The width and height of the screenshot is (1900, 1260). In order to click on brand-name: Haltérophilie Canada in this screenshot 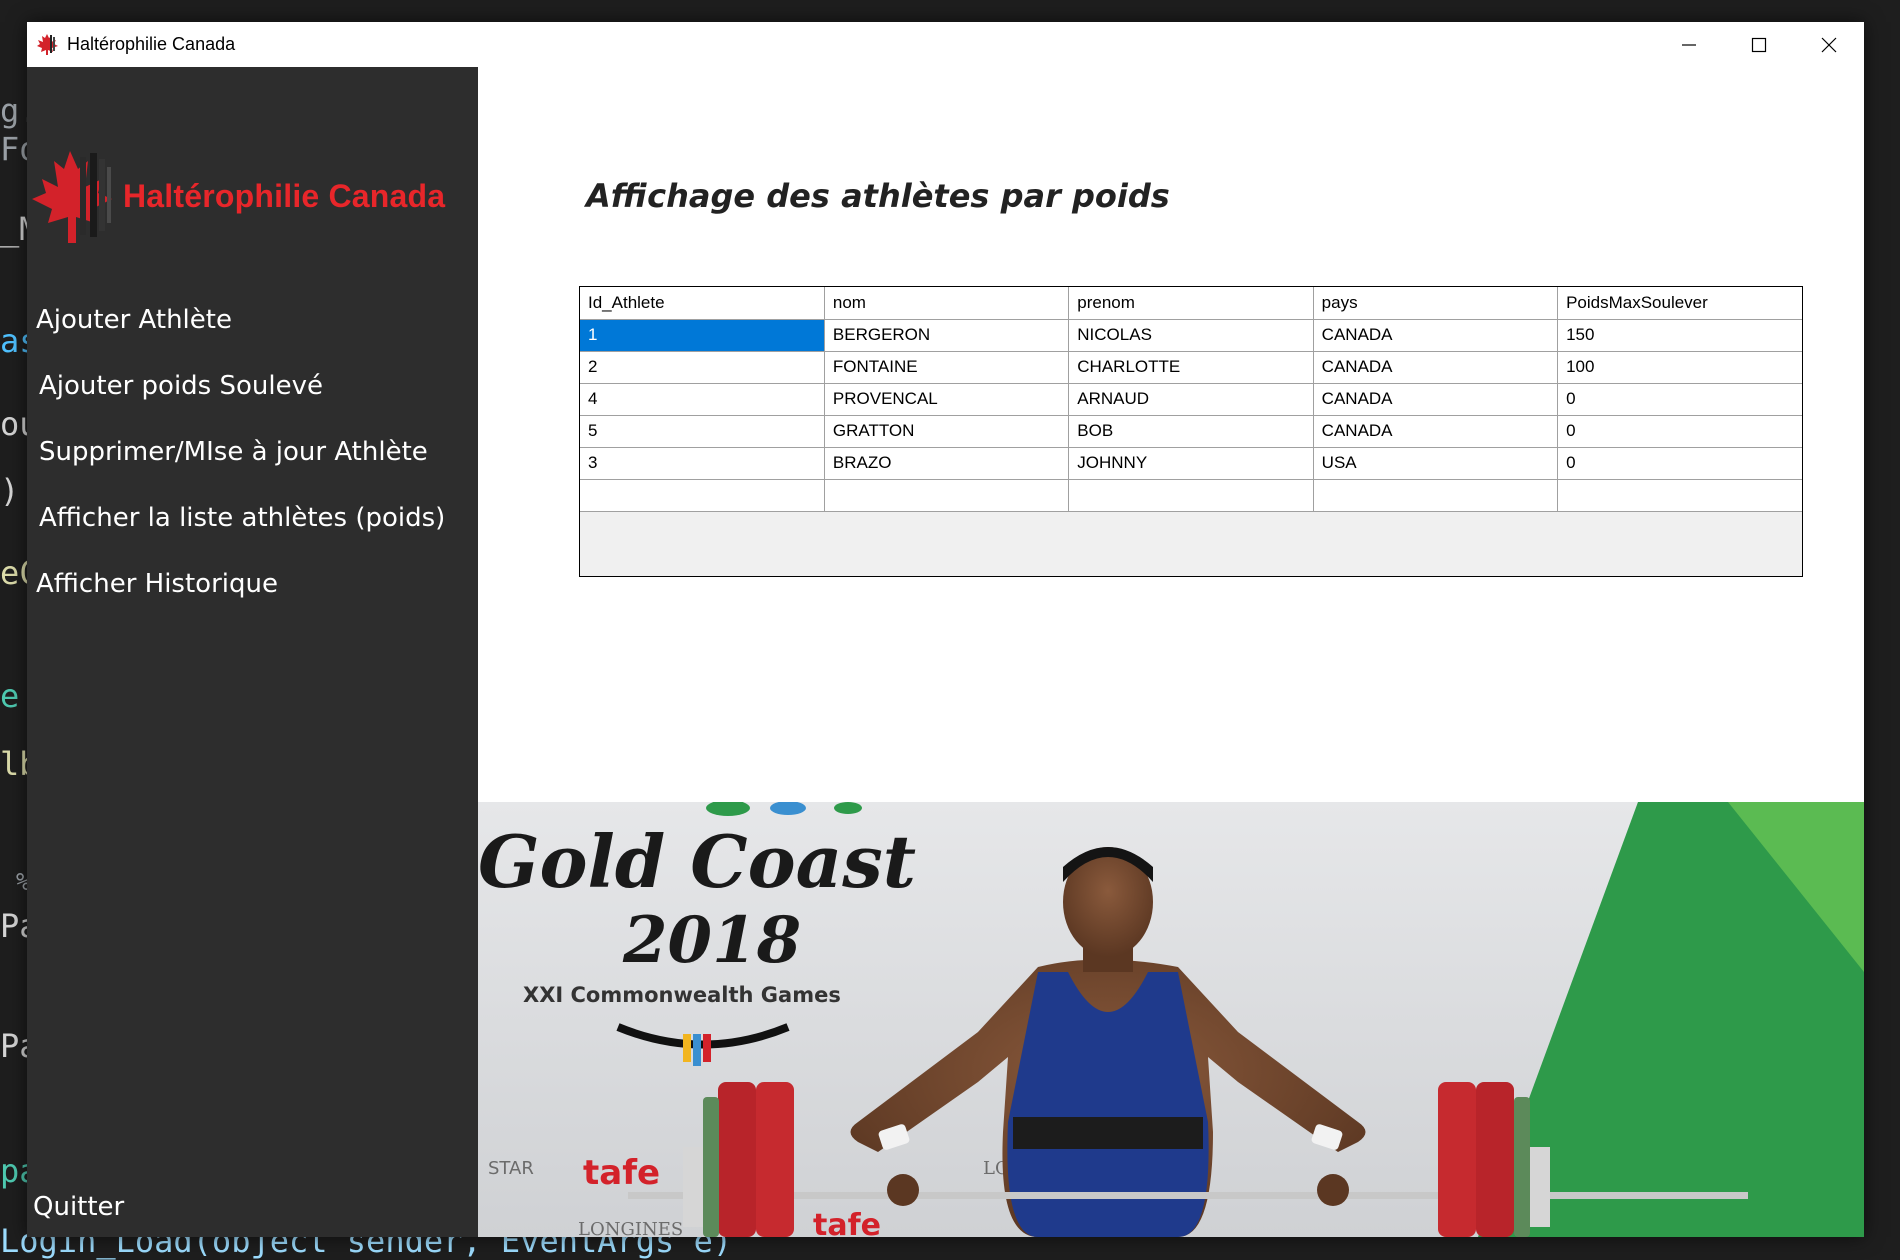, I will do `click(284, 196)`.